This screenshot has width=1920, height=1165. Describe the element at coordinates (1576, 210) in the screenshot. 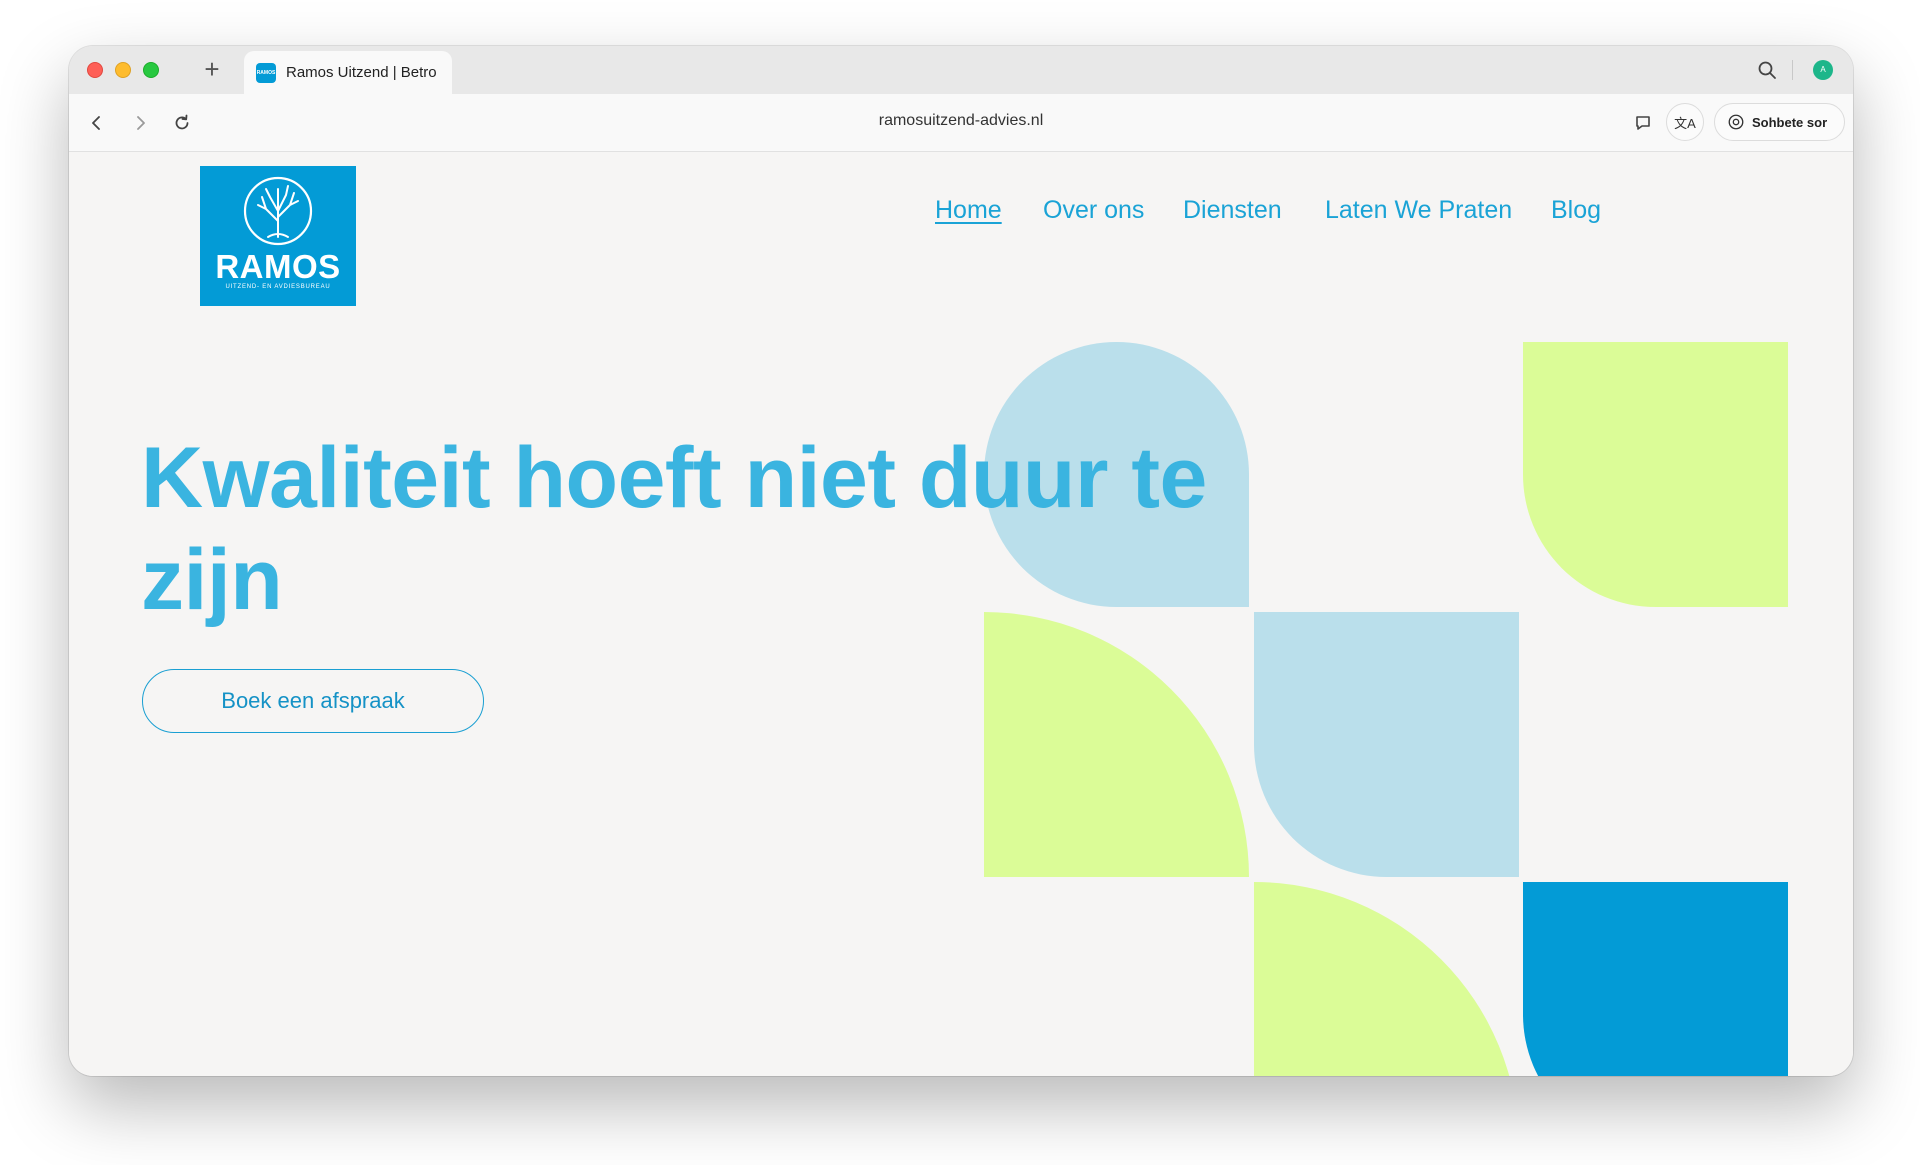

I see `nav-item-blog: Blog` at that location.